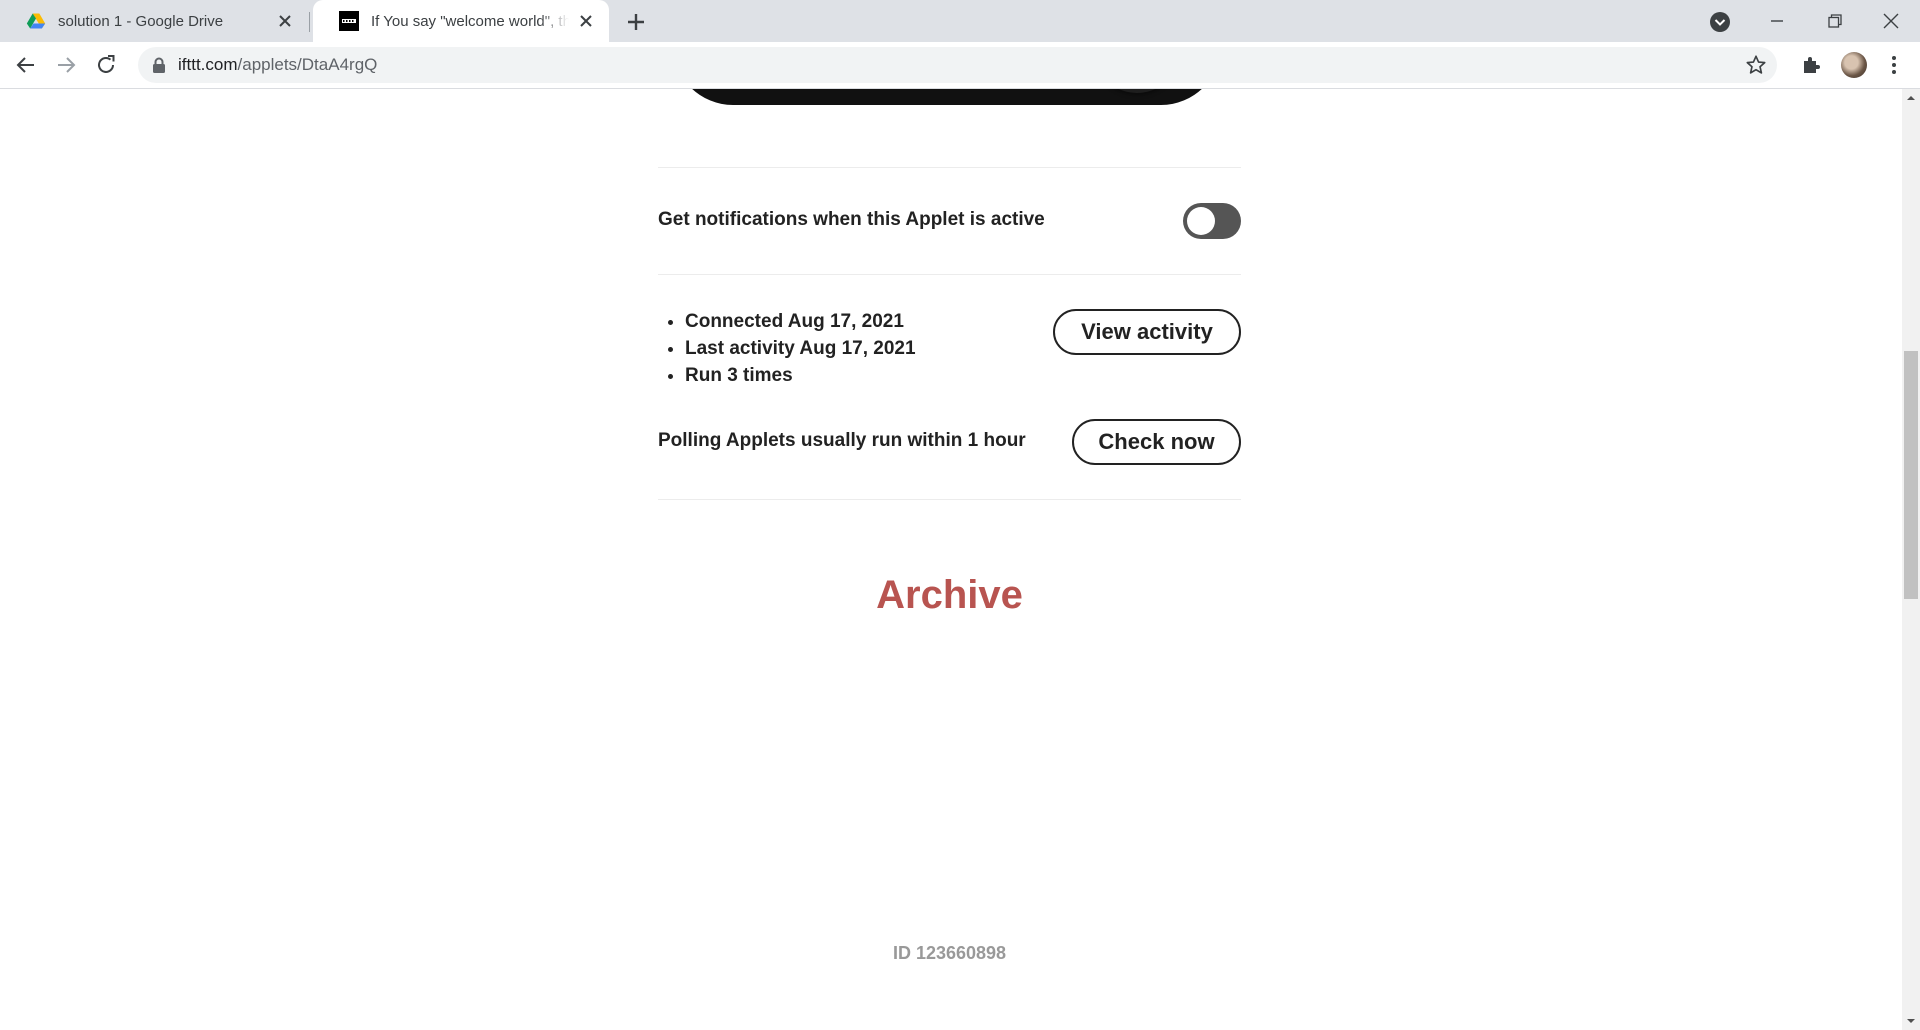 This screenshot has width=1920, height=1030. I want to click on tab-separator, so click(309, 22).